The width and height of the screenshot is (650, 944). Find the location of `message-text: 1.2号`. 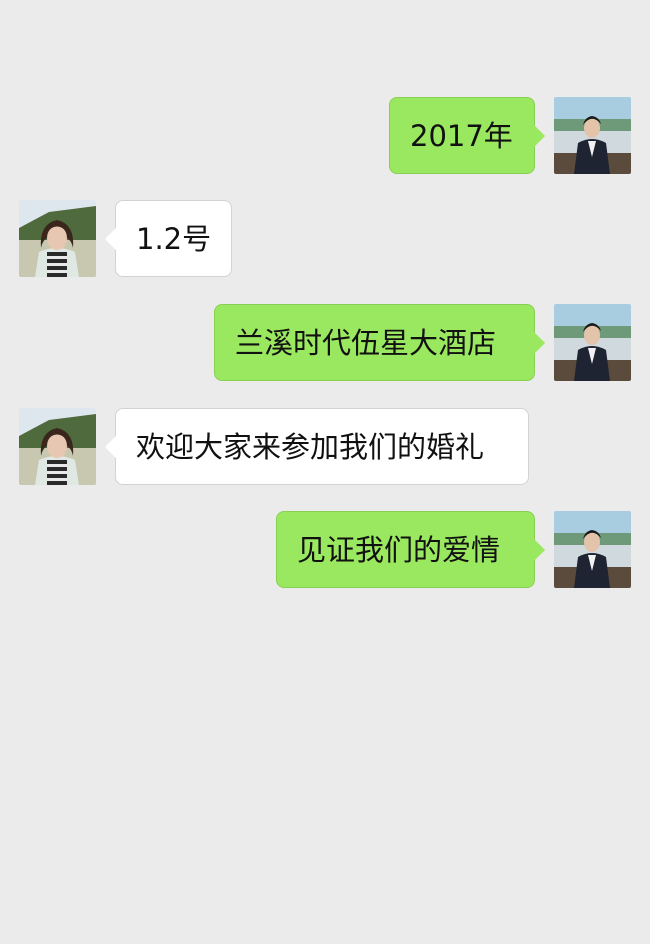

message-text: 1.2号 is located at coordinates (174, 239).